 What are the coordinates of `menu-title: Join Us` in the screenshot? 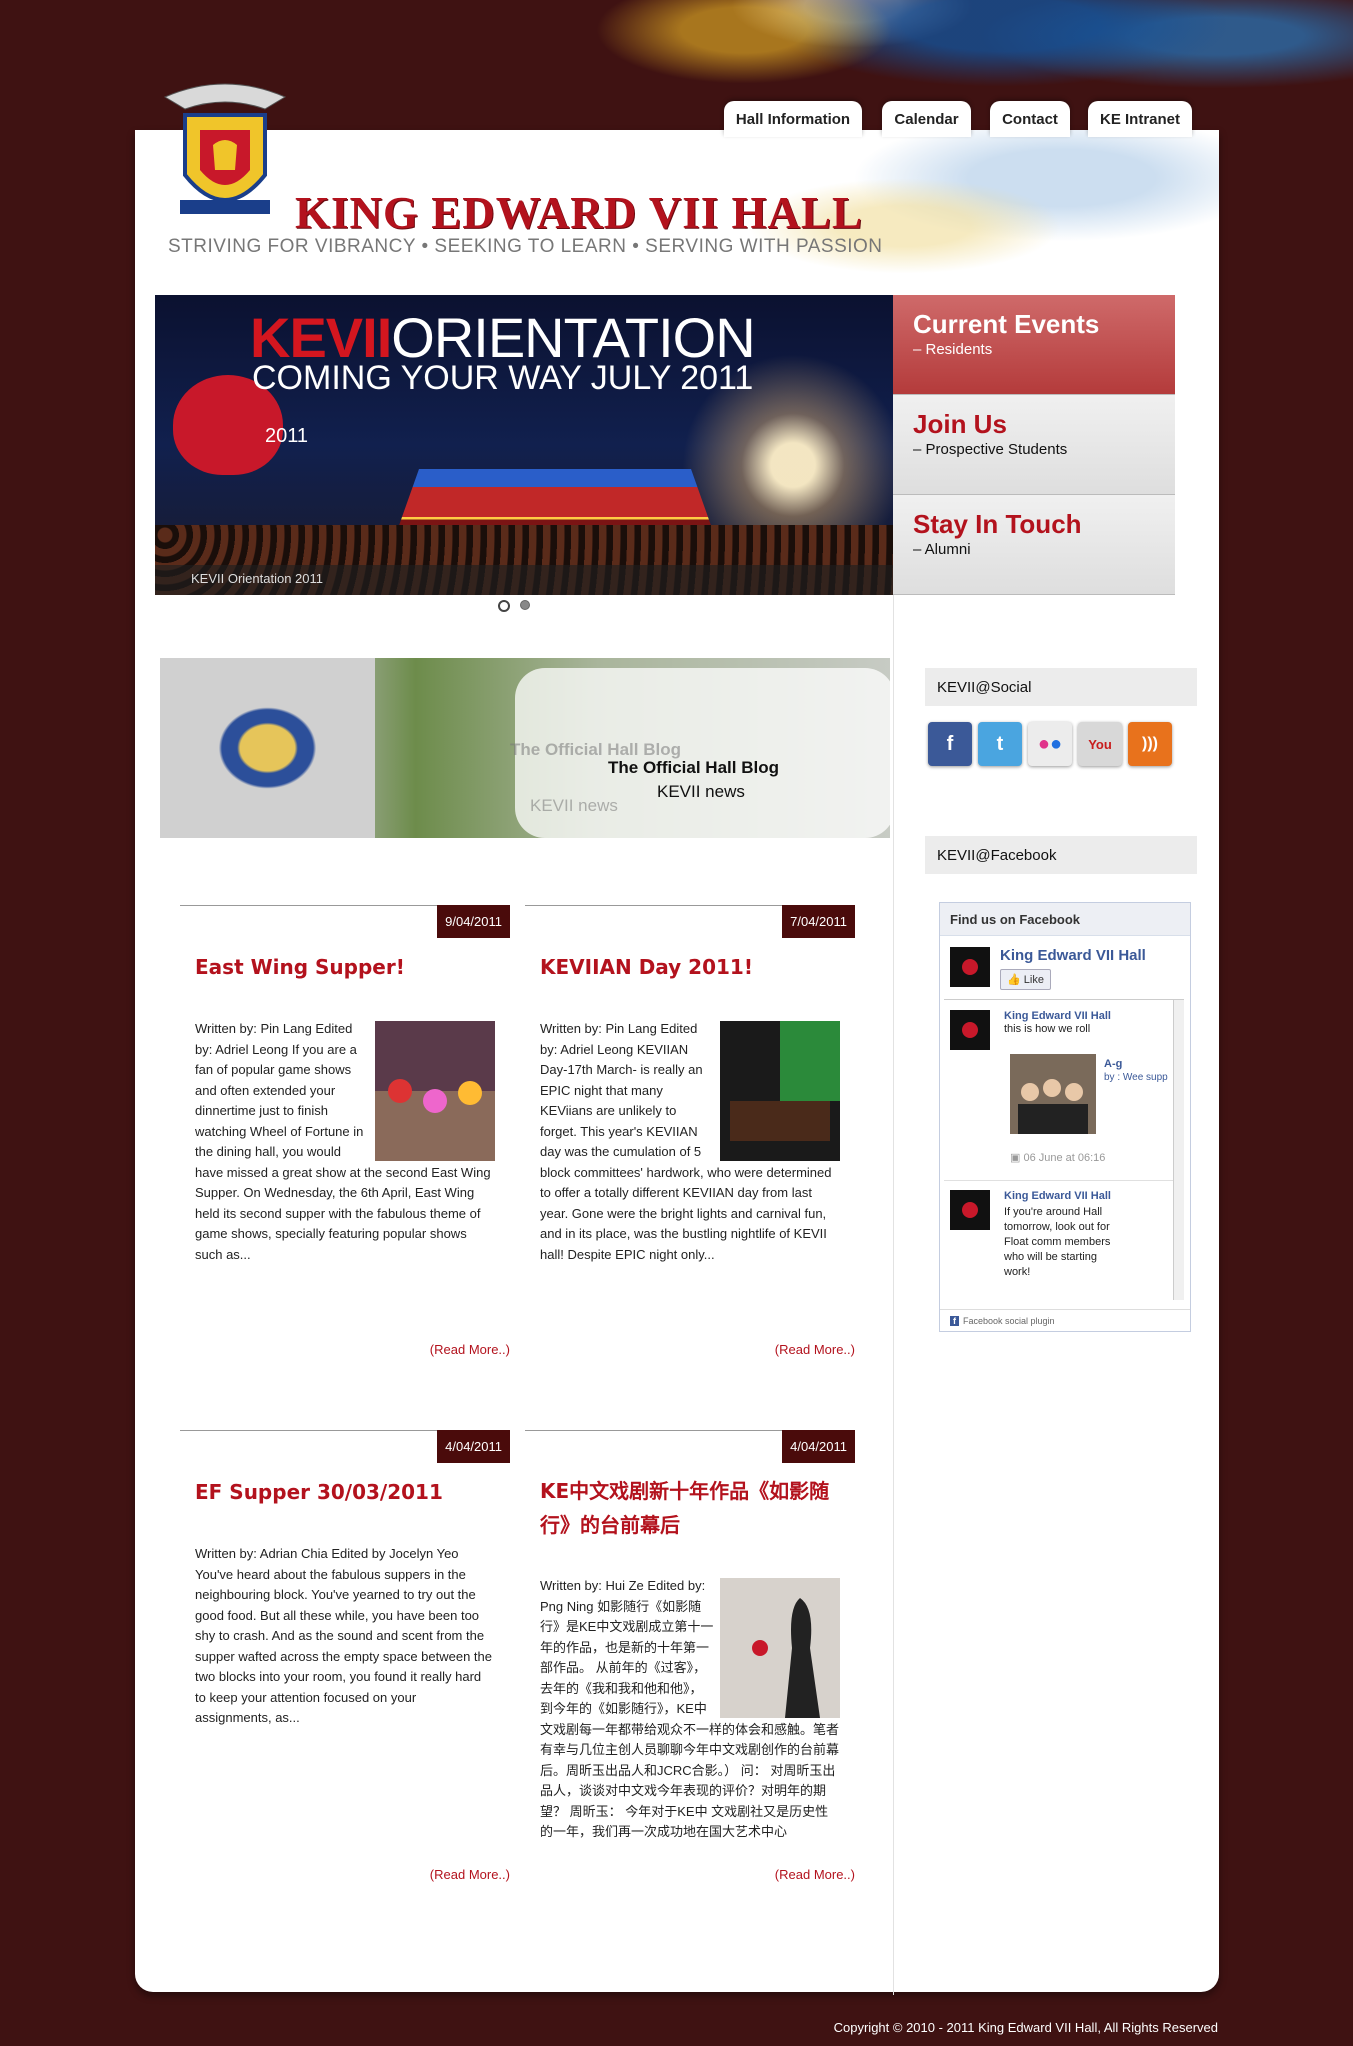 It's located at (960, 424).